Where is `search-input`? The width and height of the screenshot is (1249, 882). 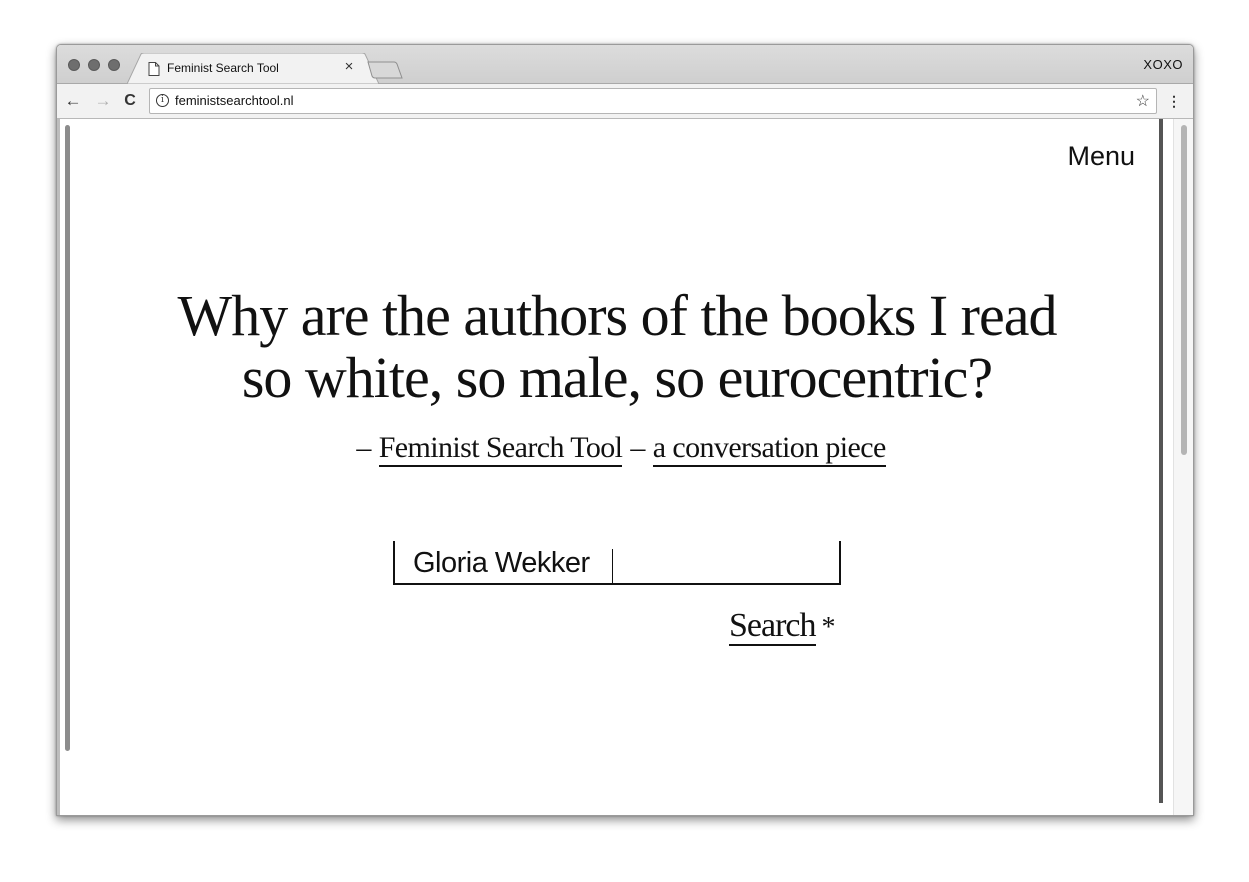
search-input is located at coordinates (613, 563).